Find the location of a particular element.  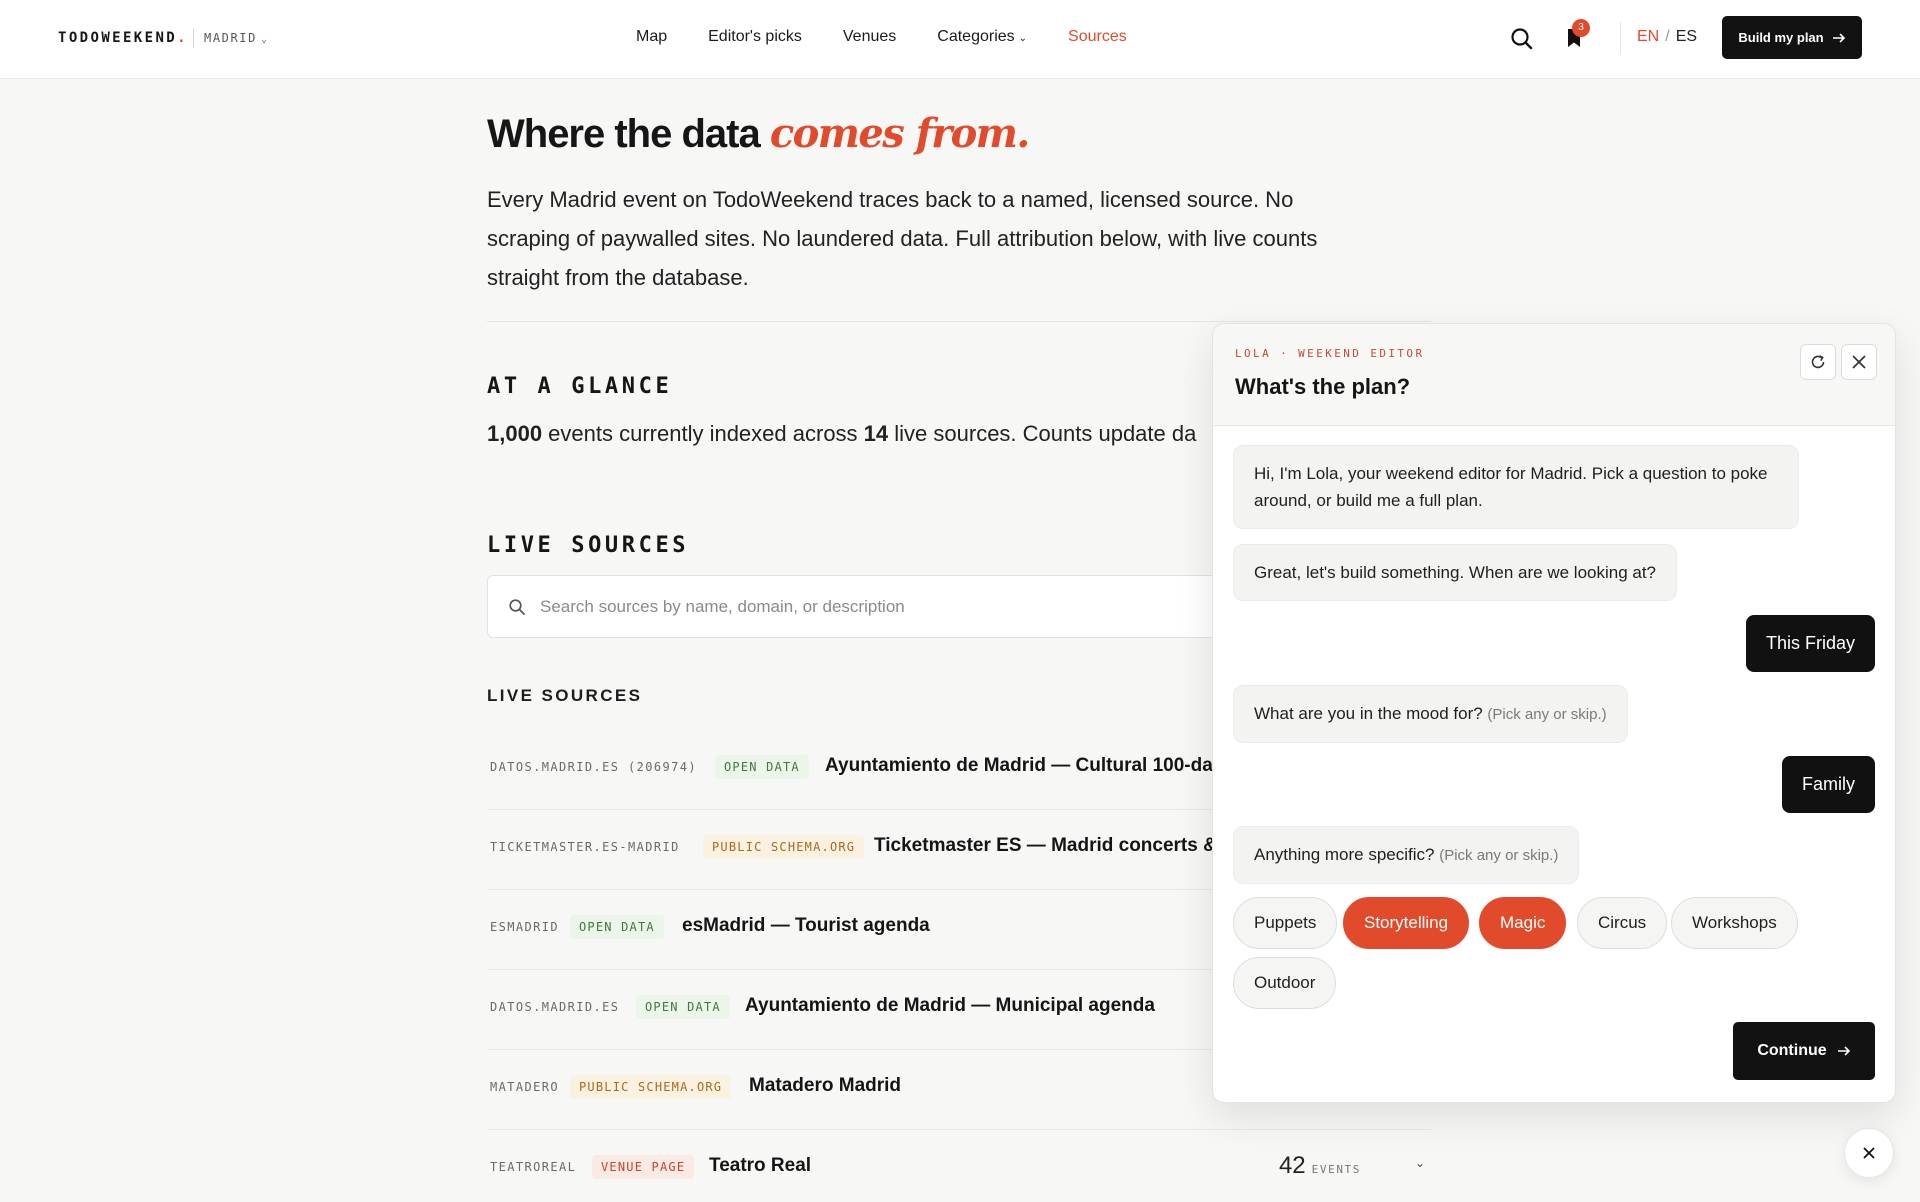

language-switcher: EN / ES is located at coordinates (1667, 37).